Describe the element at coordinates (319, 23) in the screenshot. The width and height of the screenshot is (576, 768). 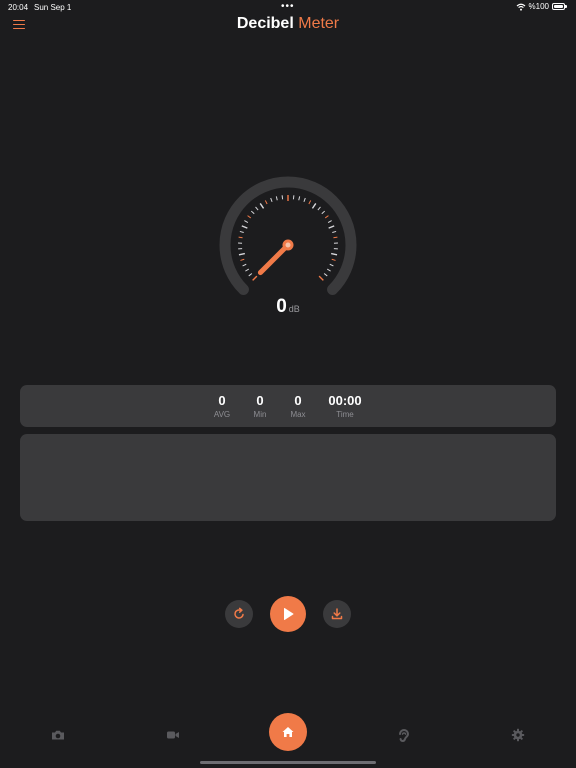
I see `app-title-accent: Meter` at that location.